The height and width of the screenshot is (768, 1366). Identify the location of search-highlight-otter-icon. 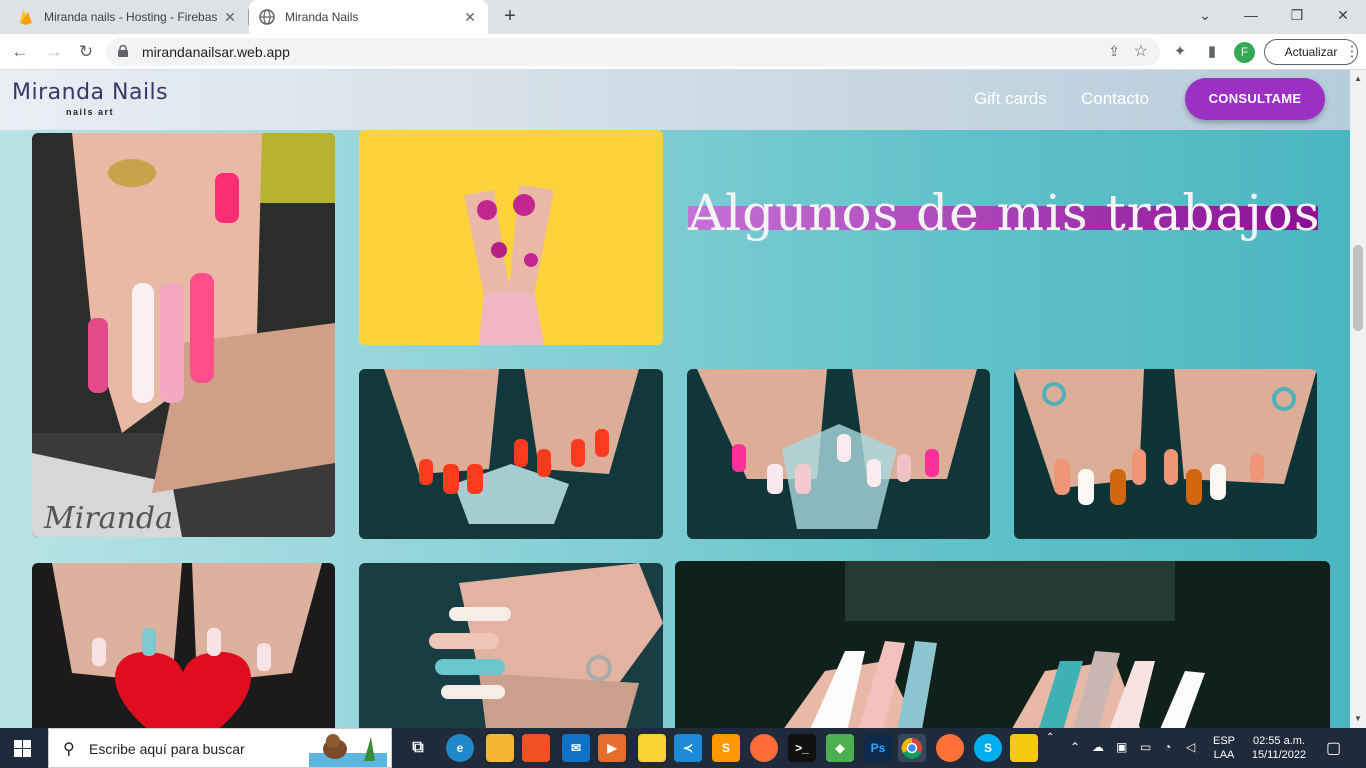
(348, 750).